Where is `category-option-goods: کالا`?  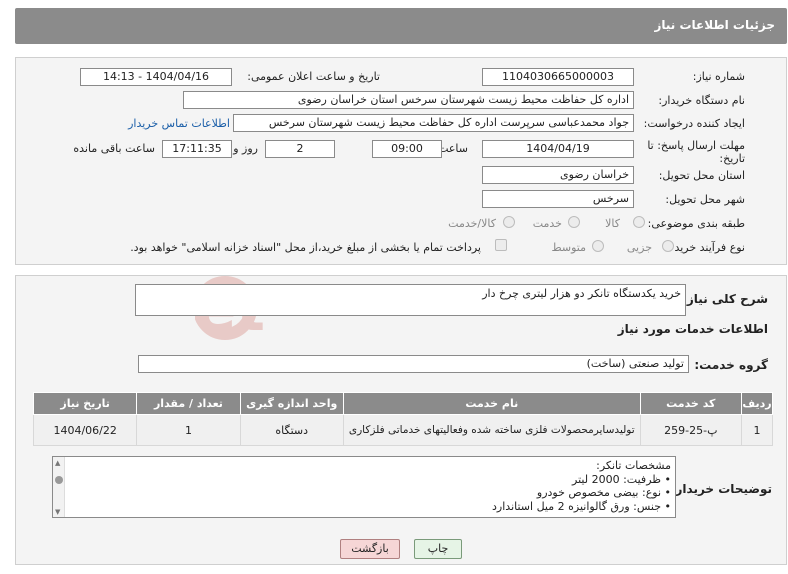
category-option-goods: کالا is located at coordinates (612, 223).